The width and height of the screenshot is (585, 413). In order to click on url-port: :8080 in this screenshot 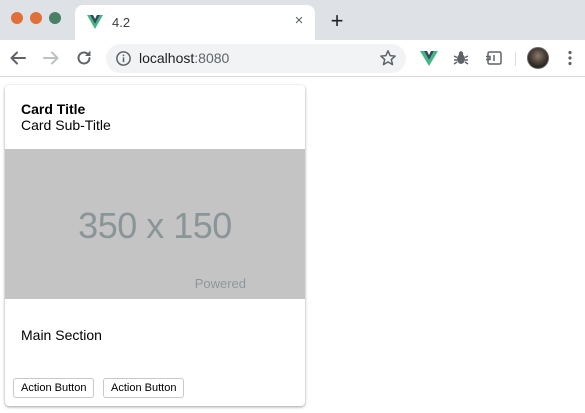, I will do `click(212, 58)`.